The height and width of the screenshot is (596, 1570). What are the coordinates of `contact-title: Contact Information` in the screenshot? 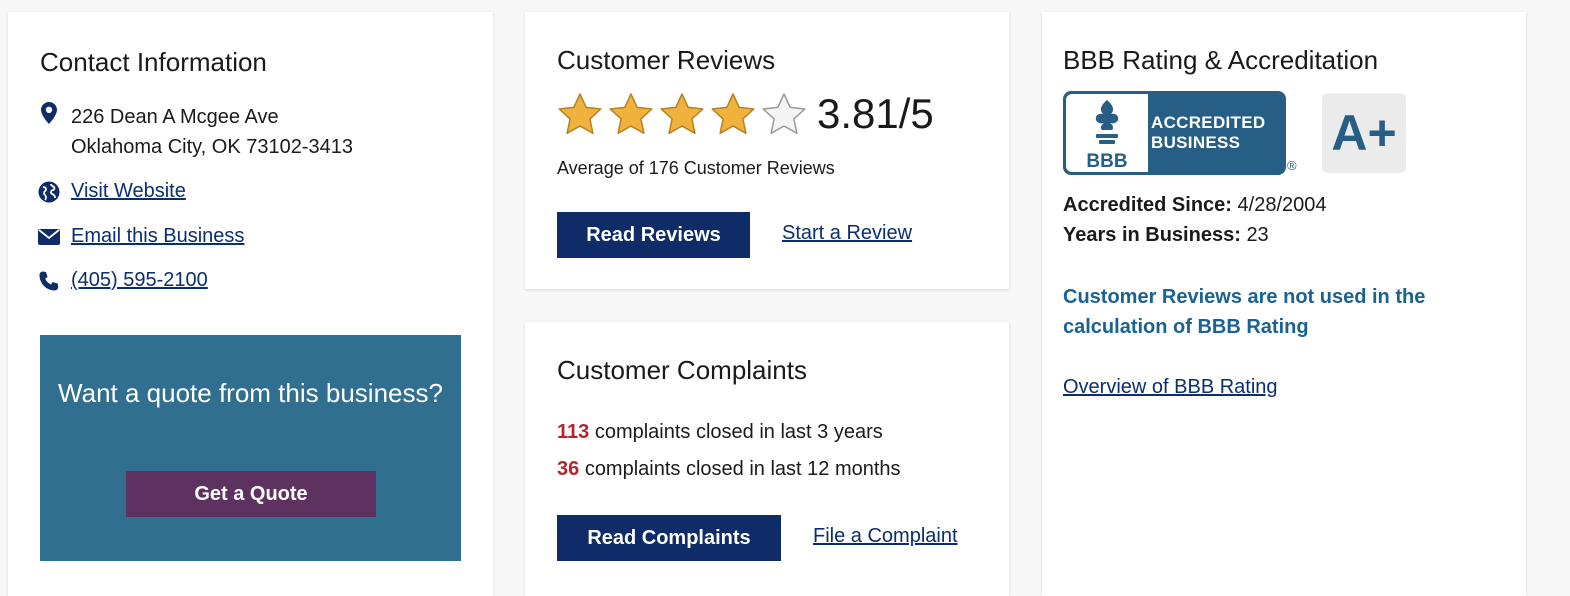 It's located at (153, 62).